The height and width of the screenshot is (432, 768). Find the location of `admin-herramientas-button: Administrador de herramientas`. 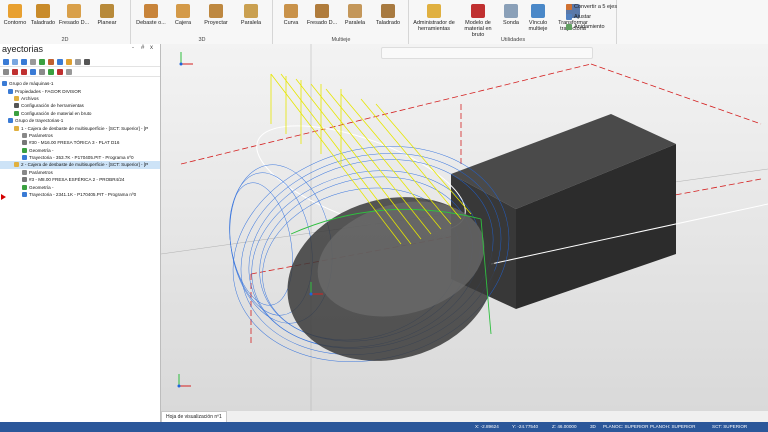

admin-herramientas-button: Administrador de herramientas is located at coordinates (434, 18).